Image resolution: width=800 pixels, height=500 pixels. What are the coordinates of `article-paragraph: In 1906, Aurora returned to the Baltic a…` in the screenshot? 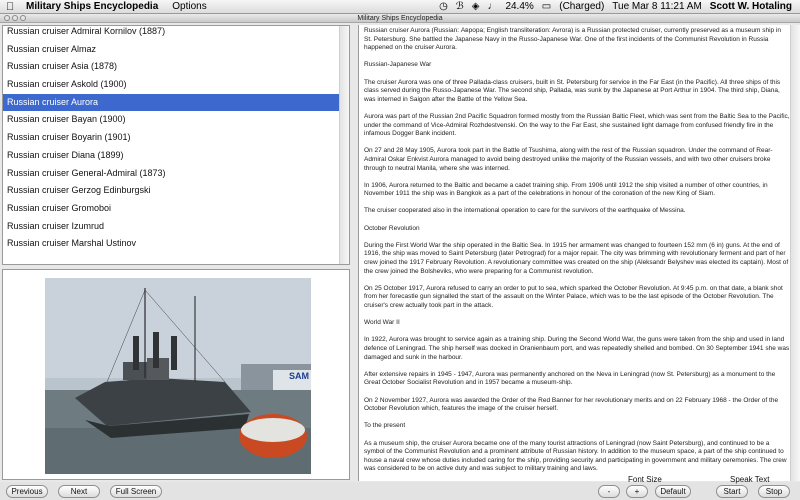 It's located at (566, 189).